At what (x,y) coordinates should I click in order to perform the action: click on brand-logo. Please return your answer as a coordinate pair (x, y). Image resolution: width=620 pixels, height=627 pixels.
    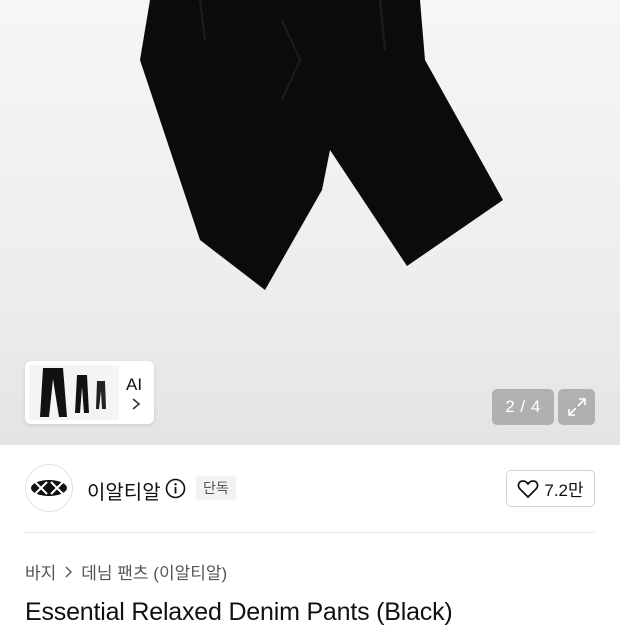
    Looking at the image, I should click on (49, 488).